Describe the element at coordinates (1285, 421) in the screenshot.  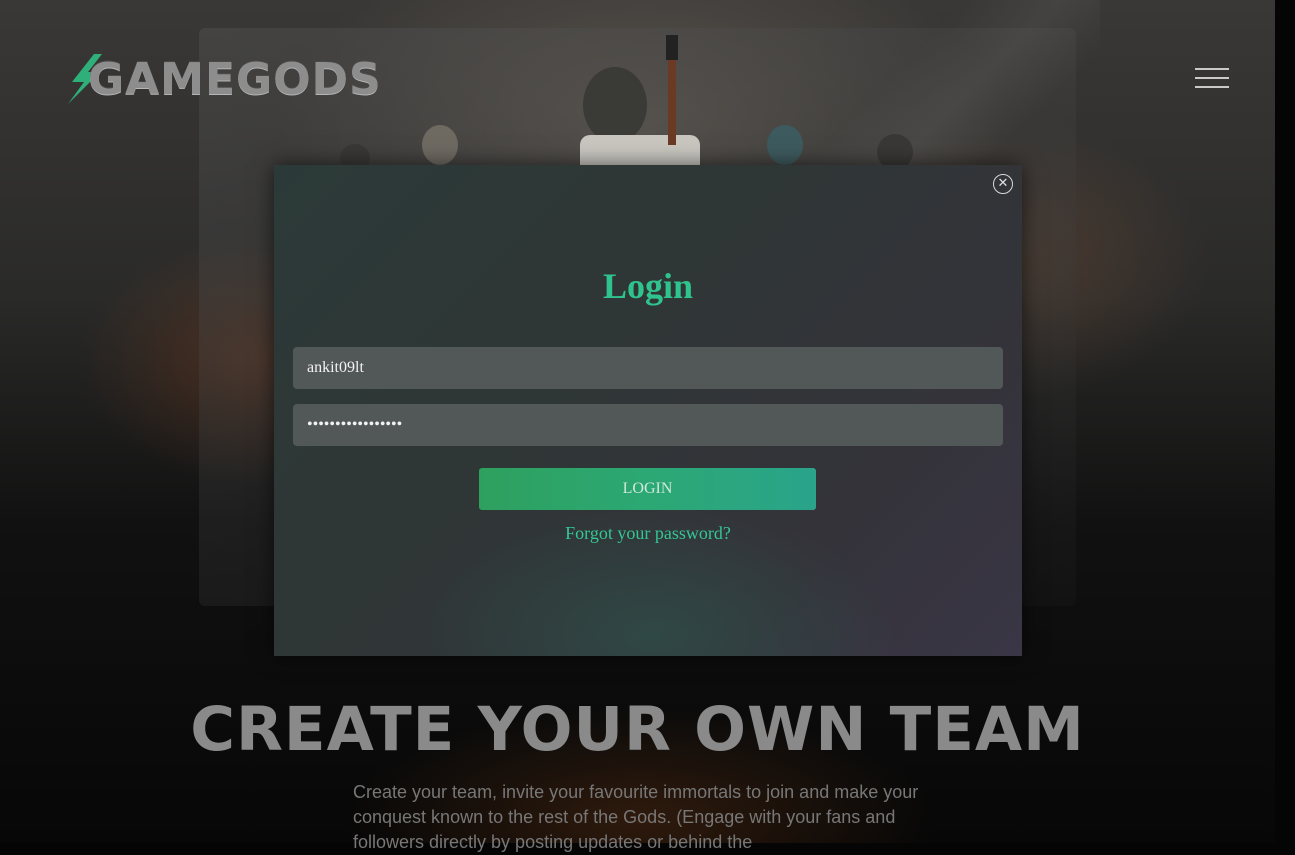
I see `page-edge` at that location.